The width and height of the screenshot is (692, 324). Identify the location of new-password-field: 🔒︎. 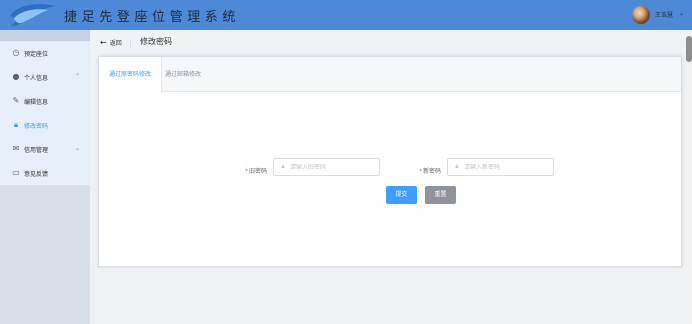
(500, 167).